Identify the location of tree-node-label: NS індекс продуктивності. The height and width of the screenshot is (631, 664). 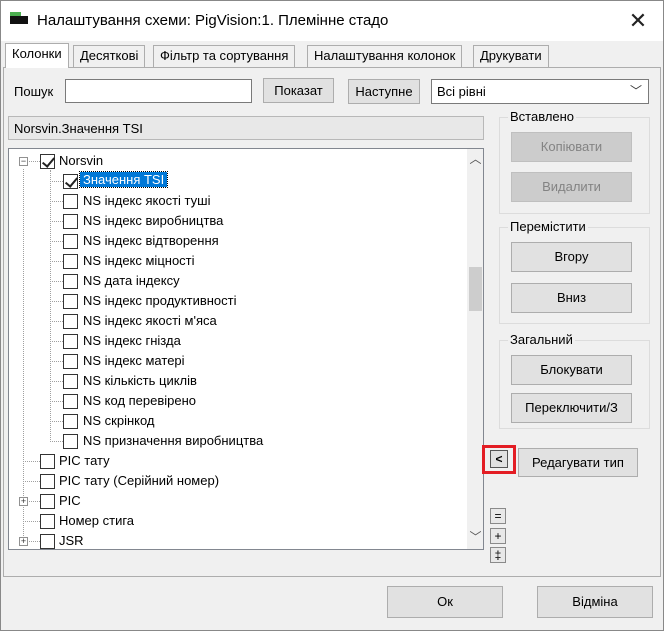
(160, 300).